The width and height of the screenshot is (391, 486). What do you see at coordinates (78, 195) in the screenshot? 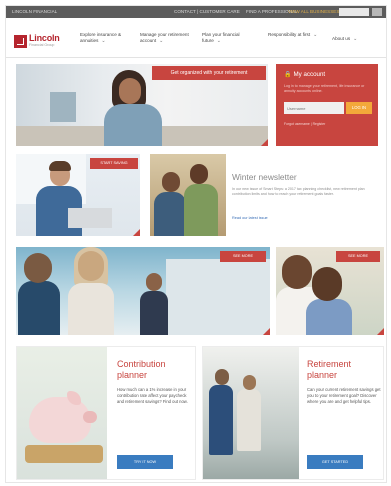
I see `saving-promo-image: START SAVING` at bounding box center [78, 195].